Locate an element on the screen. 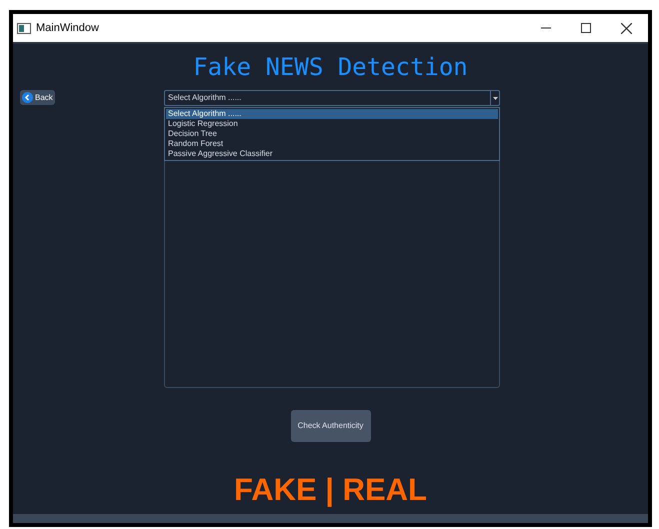  dropdown-option: Decision Tree is located at coordinates (332, 134).